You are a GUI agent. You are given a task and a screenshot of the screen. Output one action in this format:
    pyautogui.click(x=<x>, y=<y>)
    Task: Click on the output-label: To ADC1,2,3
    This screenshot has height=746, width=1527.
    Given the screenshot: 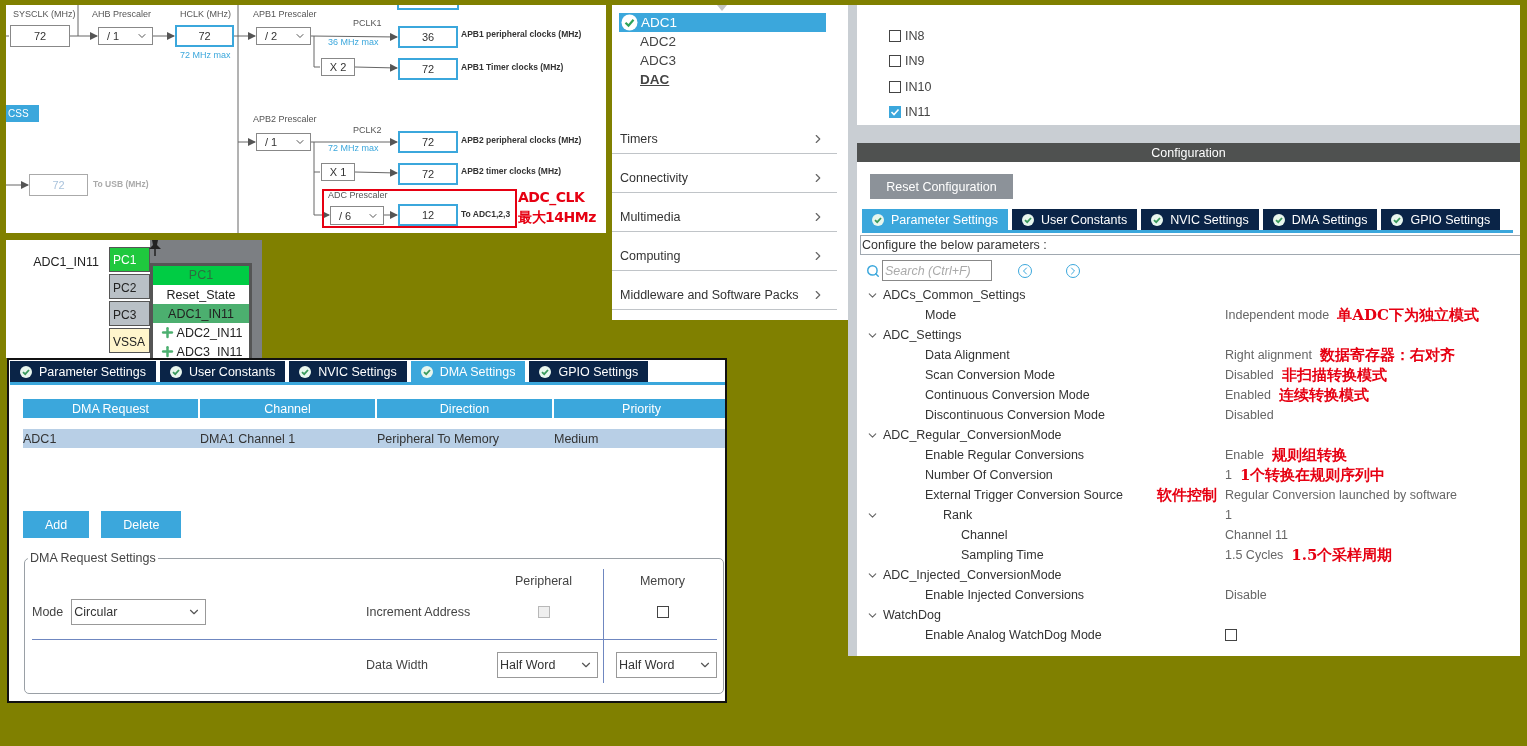 What is the action you would take?
    pyautogui.click(x=486, y=214)
    